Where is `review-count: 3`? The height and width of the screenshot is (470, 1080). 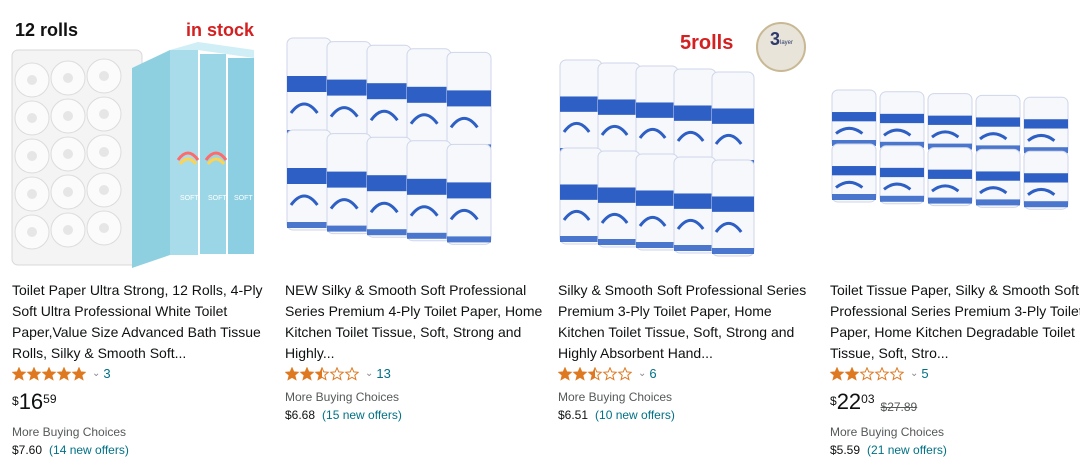 review-count: 3 is located at coordinates (106, 373).